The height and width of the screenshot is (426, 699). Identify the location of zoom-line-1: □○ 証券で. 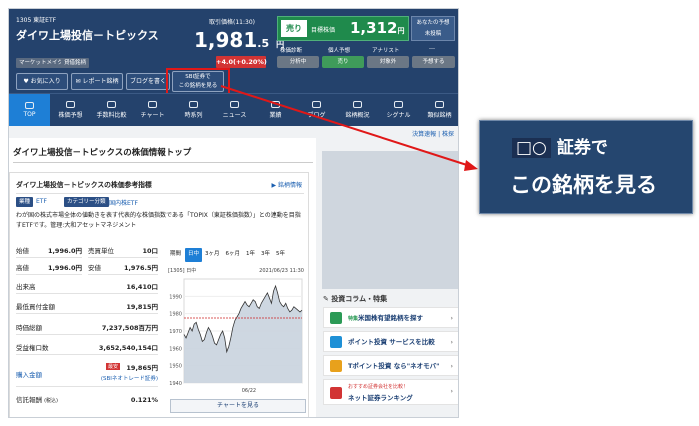
(560, 145).